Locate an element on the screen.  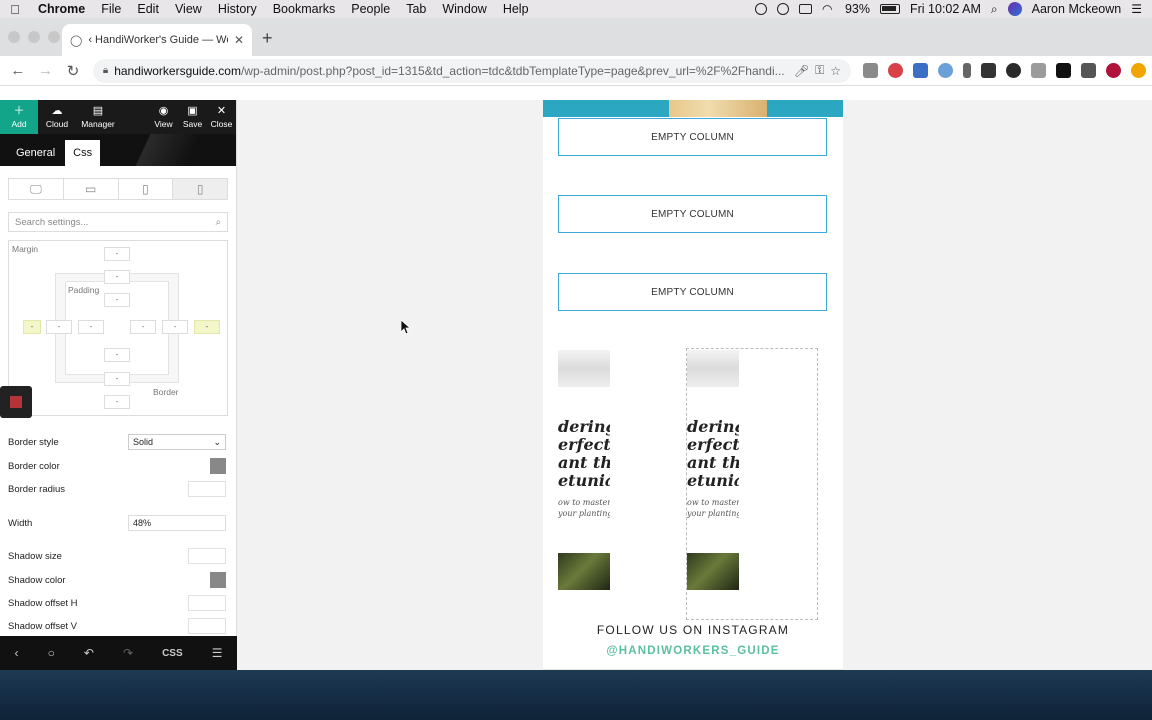
shadow-offset-h-input is located at coordinates (207, 603).